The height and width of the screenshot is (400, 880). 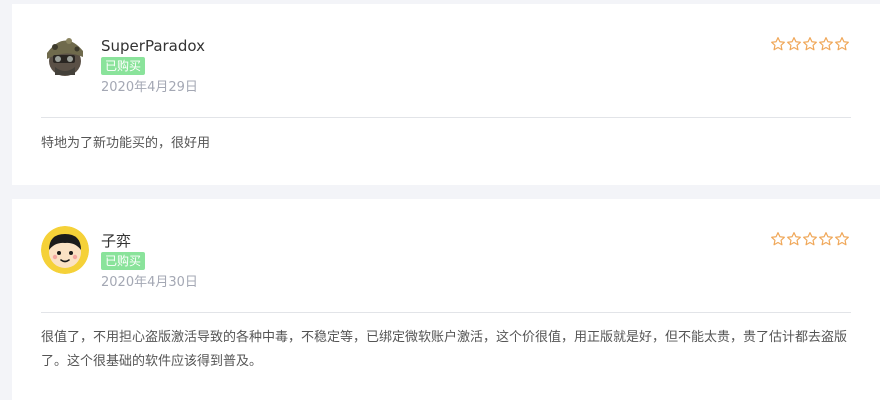 I want to click on review-date: 2020年4月30日, so click(x=149, y=282).